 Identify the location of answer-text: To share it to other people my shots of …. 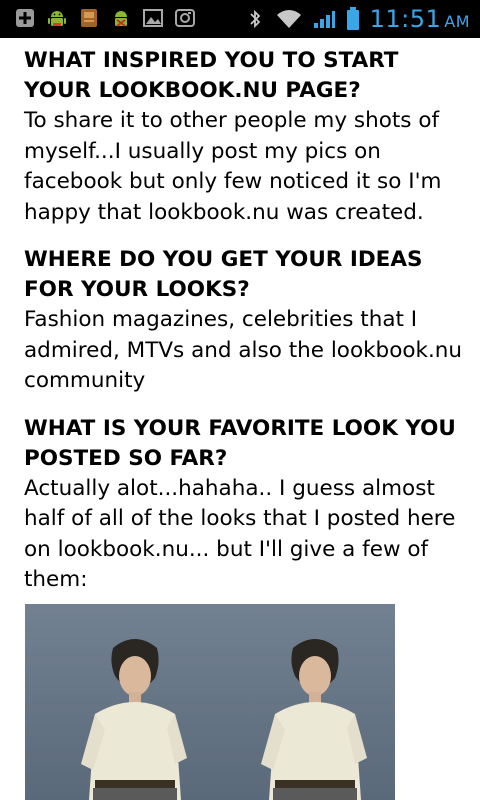
(233, 166).